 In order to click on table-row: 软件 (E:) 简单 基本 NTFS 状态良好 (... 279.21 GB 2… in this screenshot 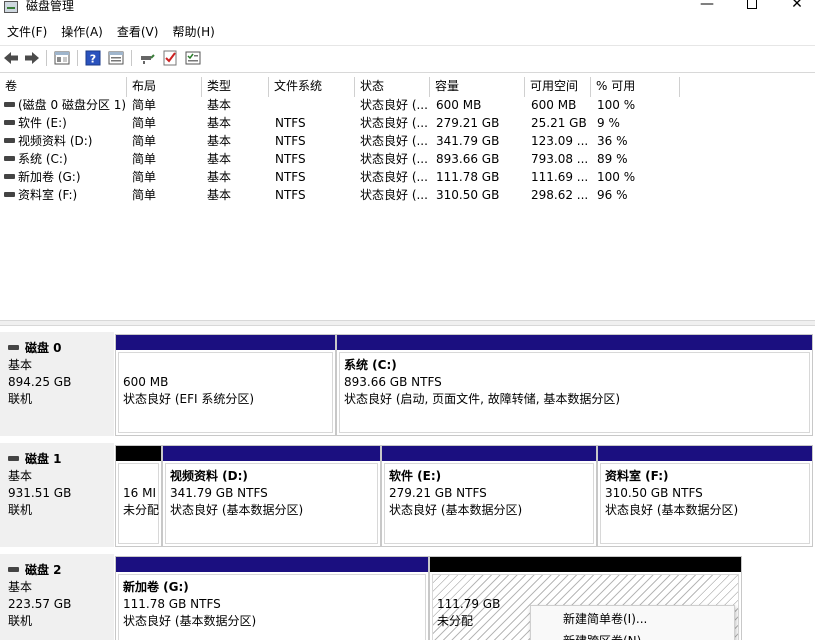, I will do `click(407, 124)`.